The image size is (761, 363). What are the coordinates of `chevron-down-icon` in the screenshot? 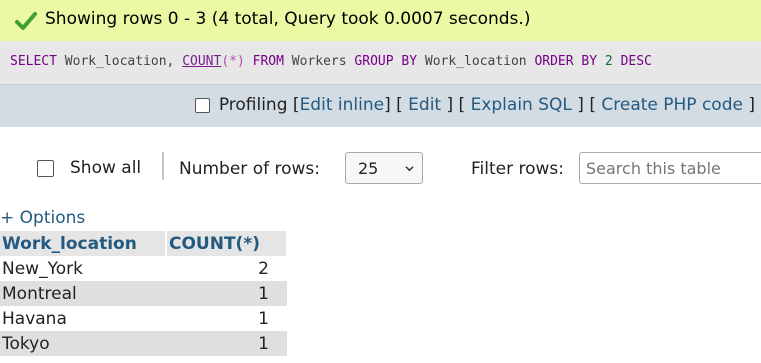 It's located at (409, 169).